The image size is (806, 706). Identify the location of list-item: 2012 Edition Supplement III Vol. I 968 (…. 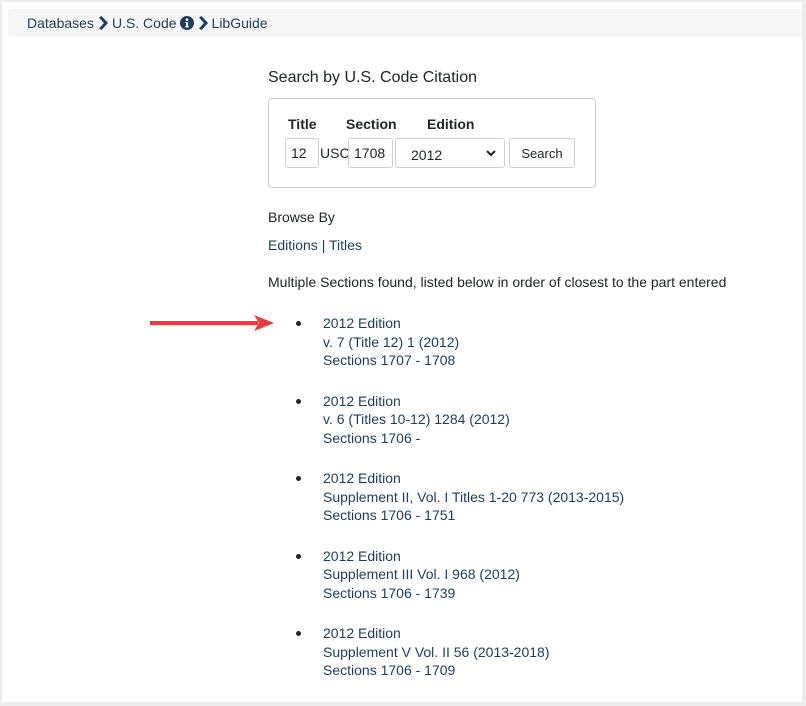
(446, 586).